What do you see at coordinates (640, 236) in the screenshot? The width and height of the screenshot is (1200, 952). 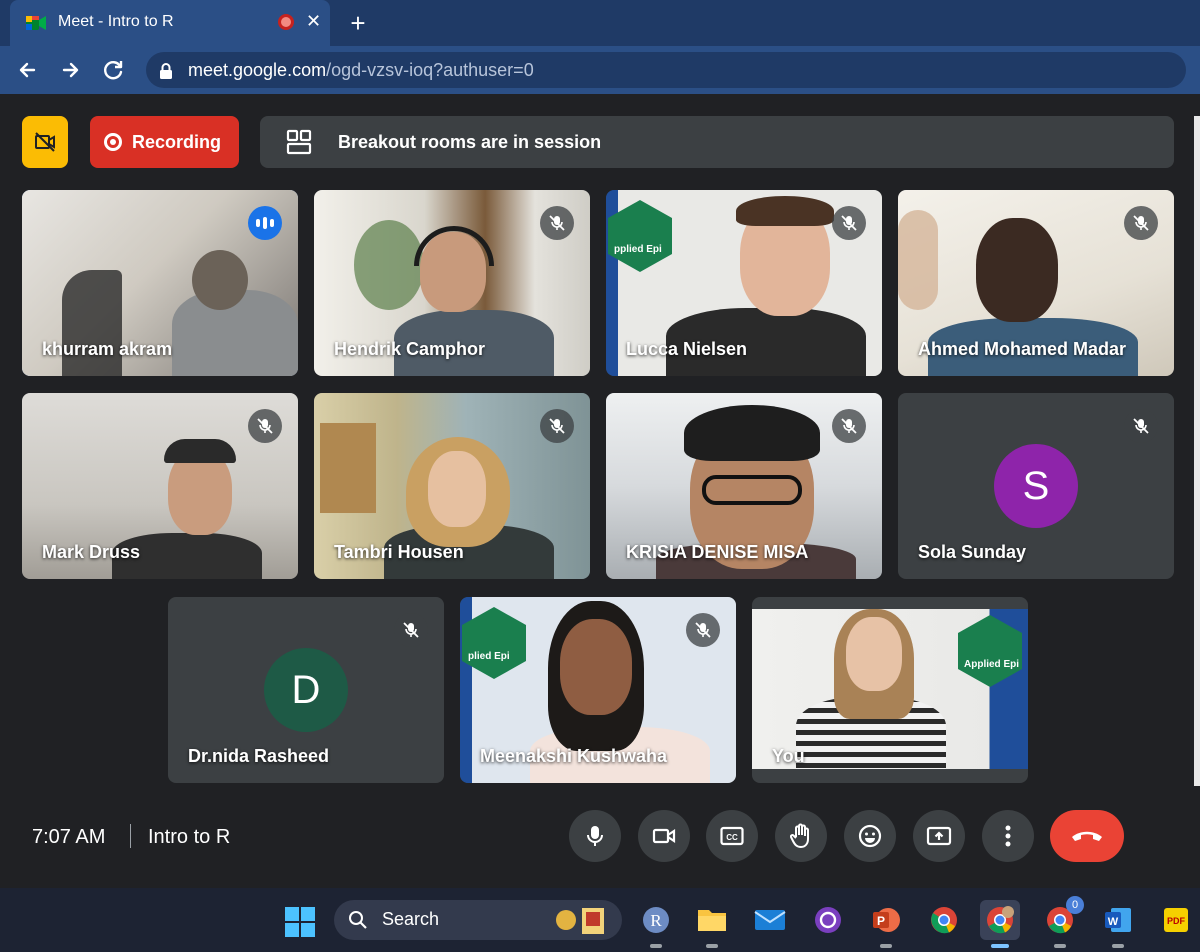 I see `applied-epi-logo: pplied Epi` at bounding box center [640, 236].